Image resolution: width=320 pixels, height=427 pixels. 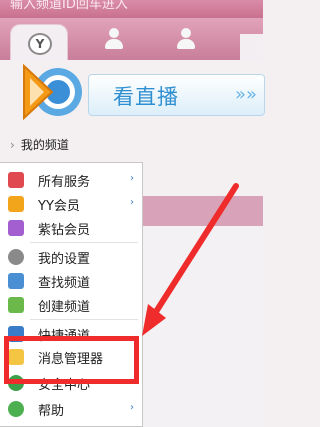 What do you see at coordinates (71, 360) in the screenshot?
I see `highlight-box` at bounding box center [71, 360].